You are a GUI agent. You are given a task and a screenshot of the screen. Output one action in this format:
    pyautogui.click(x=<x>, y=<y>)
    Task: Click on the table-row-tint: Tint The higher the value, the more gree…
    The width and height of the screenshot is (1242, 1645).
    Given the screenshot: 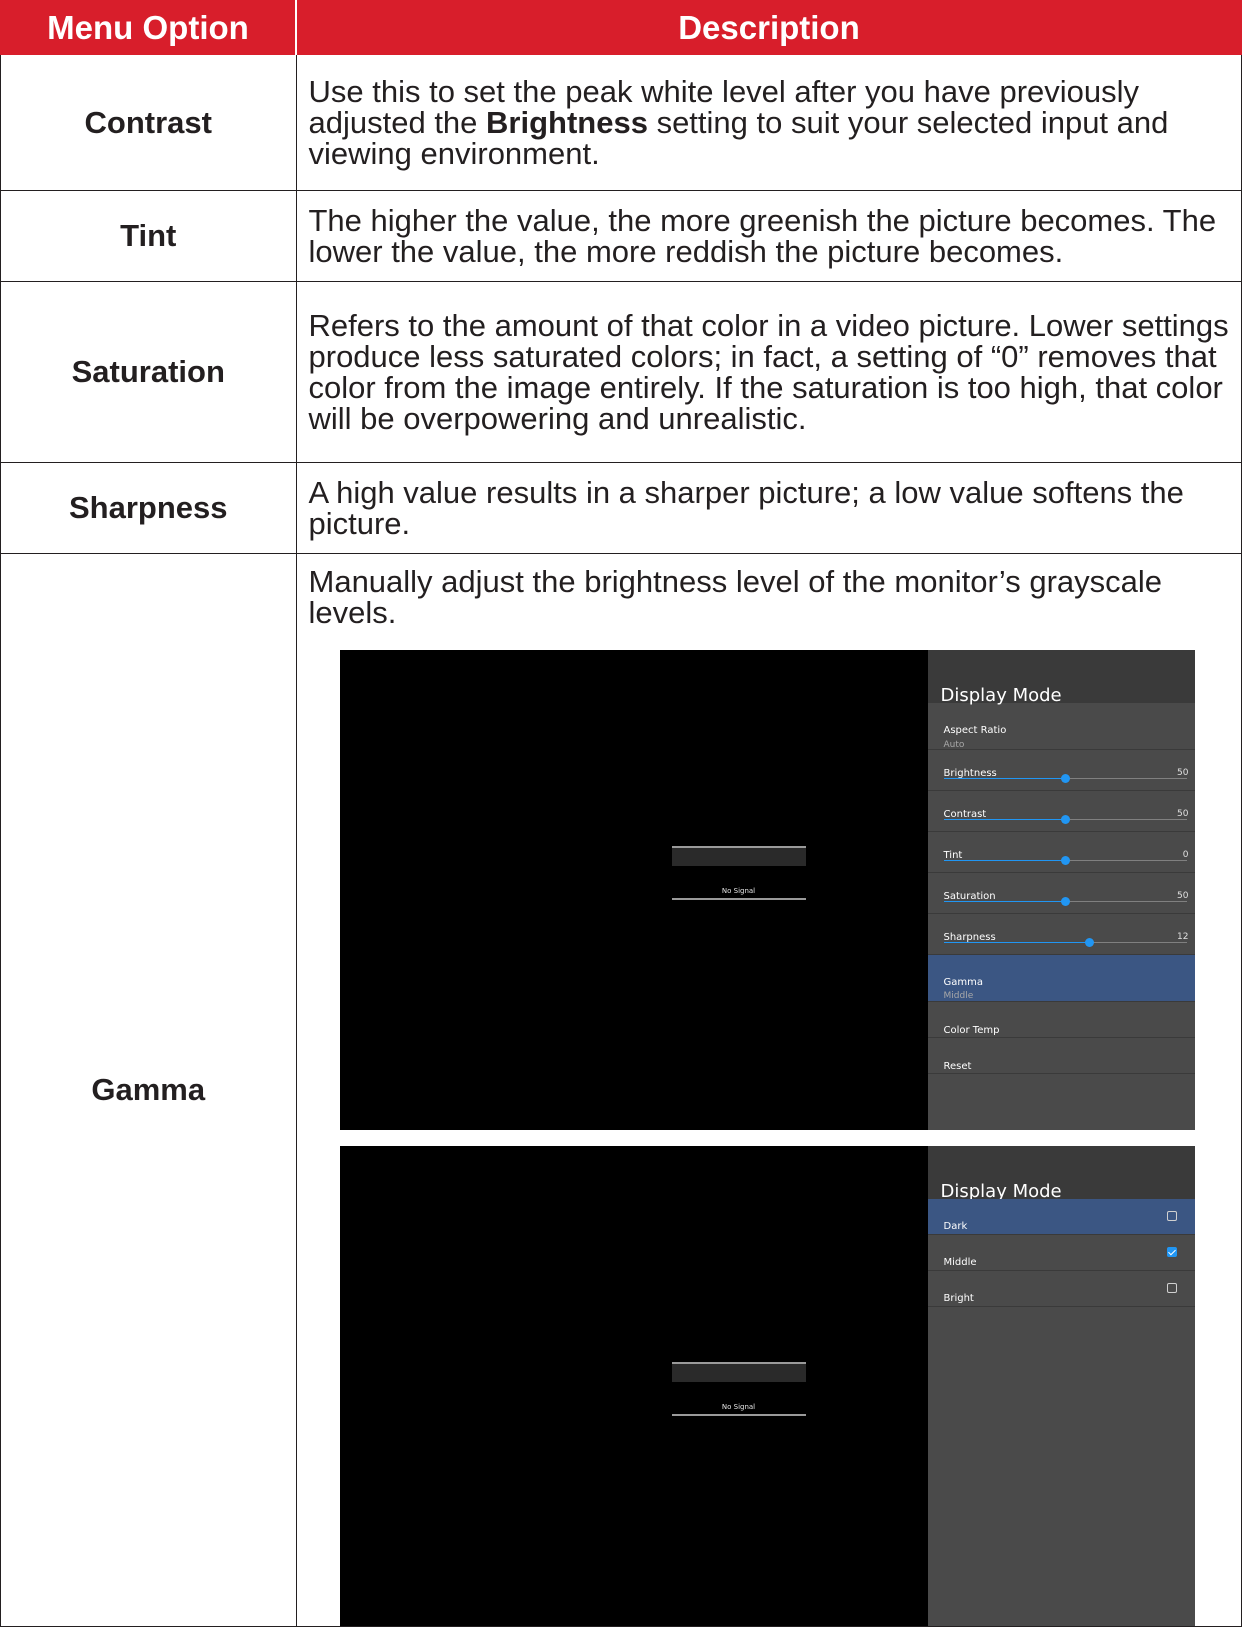 What is the action you would take?
    pyautogui.click(x=621, y=236)
    